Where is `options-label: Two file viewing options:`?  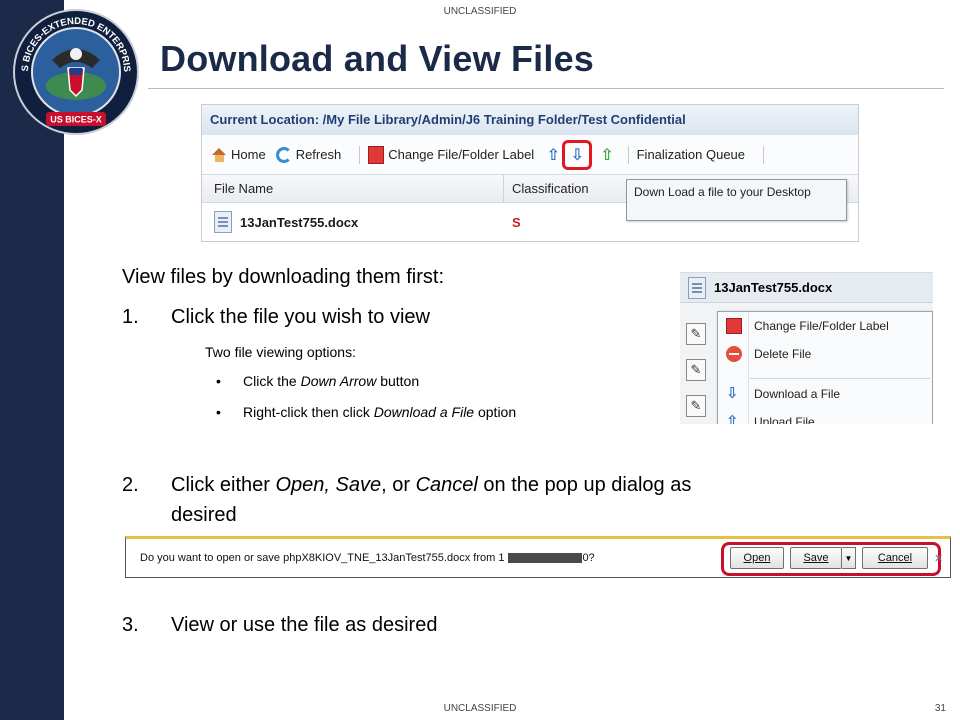 options-label: Two file viewing options: is located at coordinates (280, 352).